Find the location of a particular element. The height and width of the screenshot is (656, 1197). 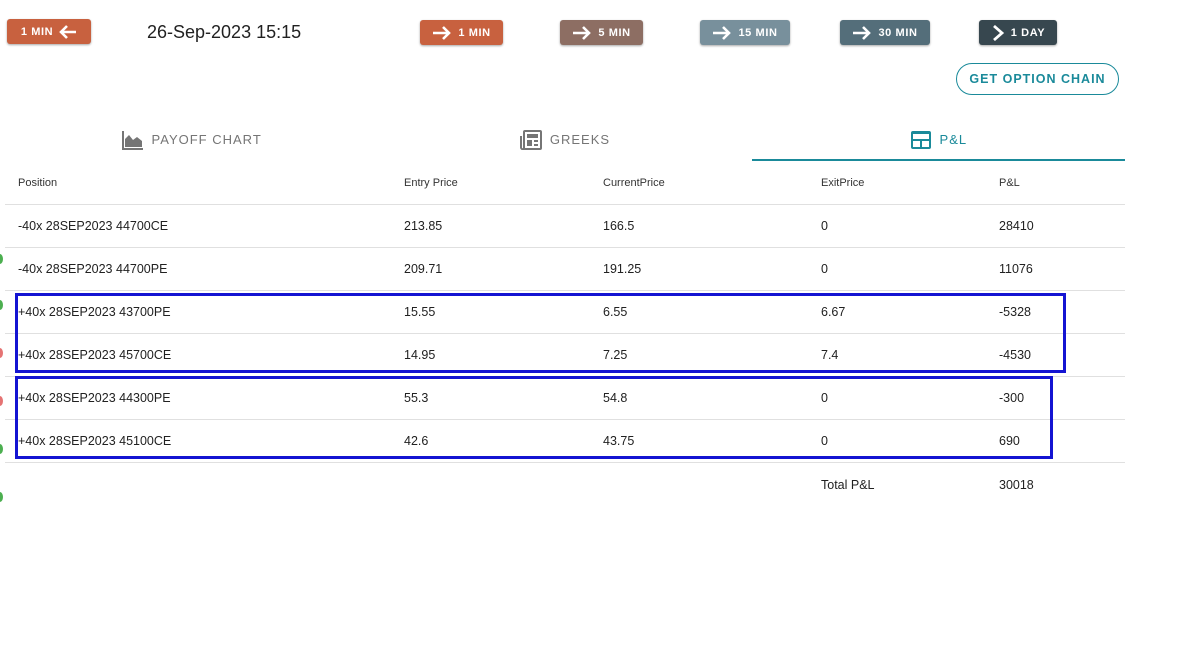

entry-price-cell: 14.95 is located at coordinates (420, 355).